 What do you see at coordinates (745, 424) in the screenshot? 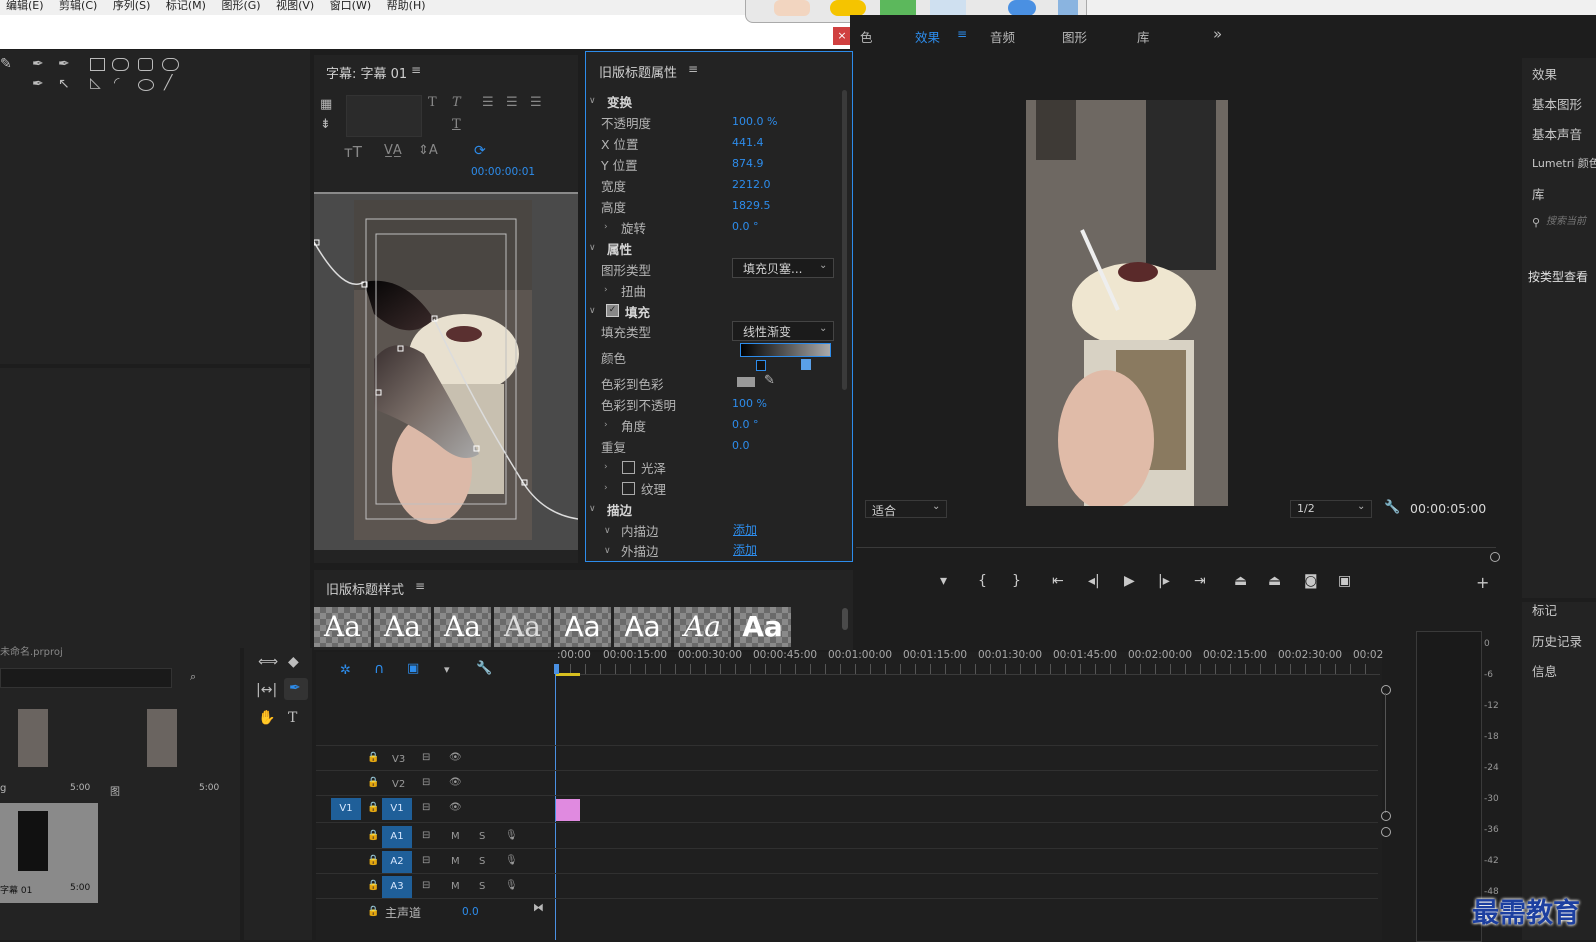
I see `angle-value: 0.0 °` at bounding box center [745, 424].